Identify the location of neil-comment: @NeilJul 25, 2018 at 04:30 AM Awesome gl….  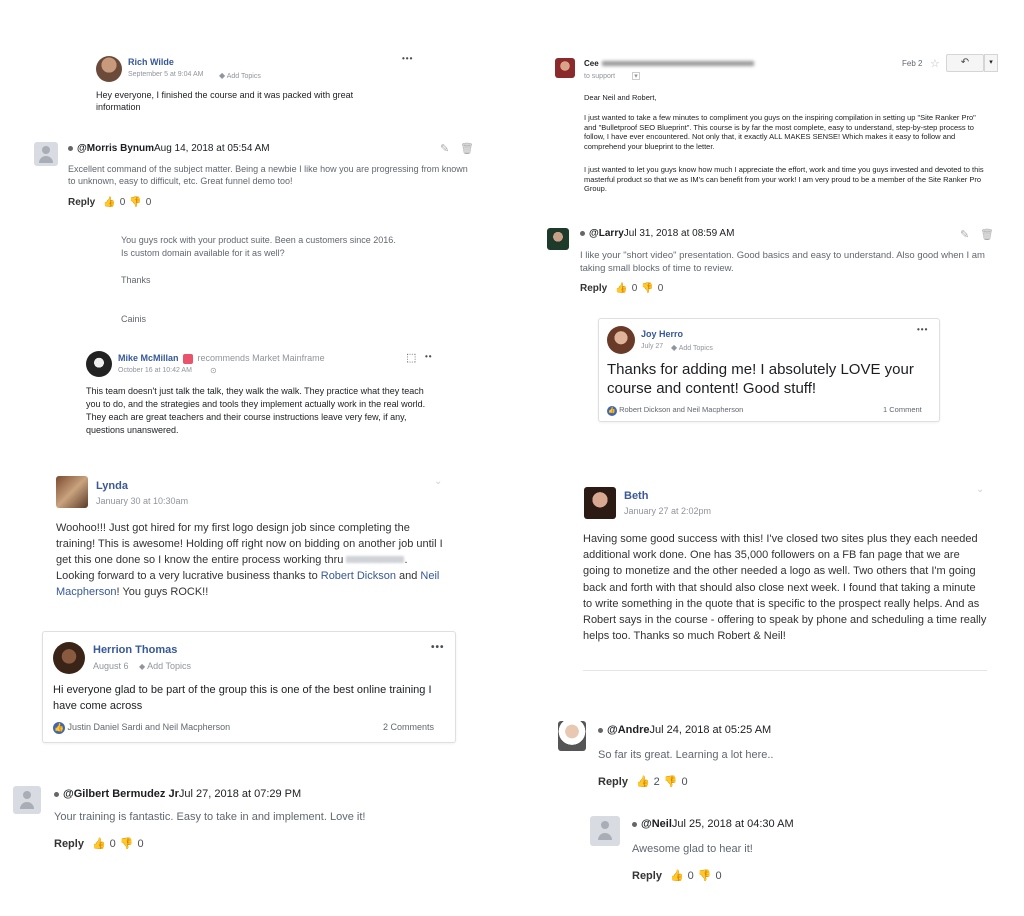
(788, 852).